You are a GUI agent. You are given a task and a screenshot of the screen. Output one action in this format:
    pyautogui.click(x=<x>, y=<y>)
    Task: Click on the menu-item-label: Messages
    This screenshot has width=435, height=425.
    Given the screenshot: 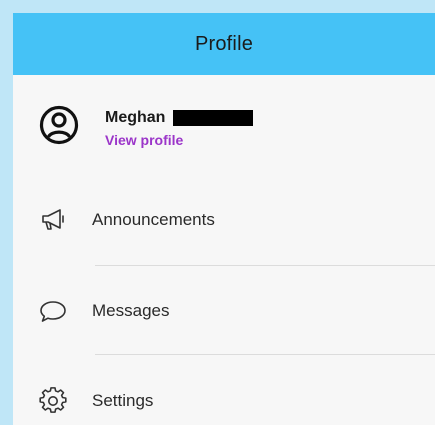 What is the action you would take?
    pyautogui.click(x=131, y=310)
    